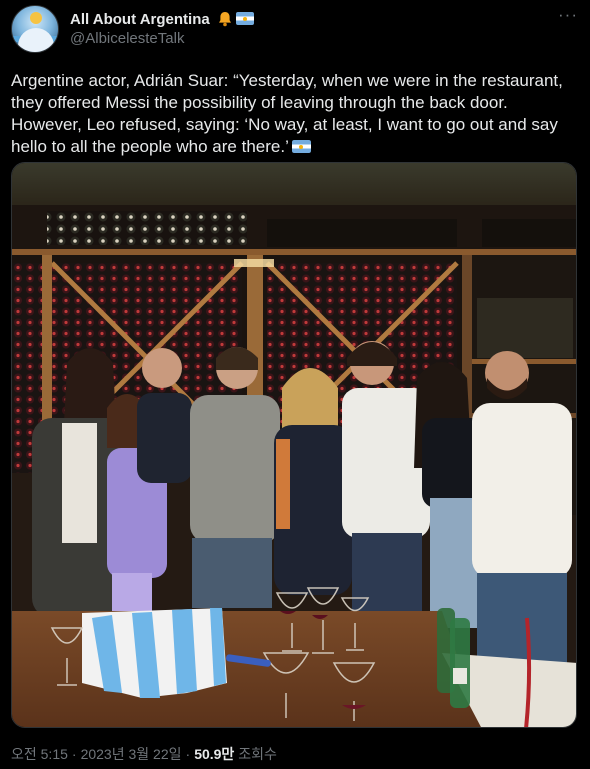 This screenshot has width=590, height=769. I want to click on tweet-date: 2023년 3월 22일, so click(131, 754).